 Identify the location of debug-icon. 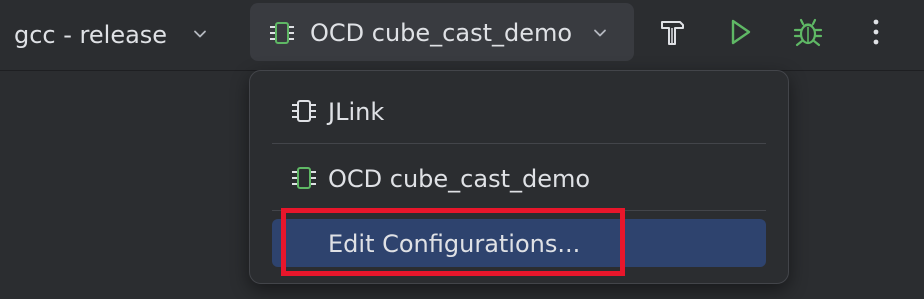
(808, 32).